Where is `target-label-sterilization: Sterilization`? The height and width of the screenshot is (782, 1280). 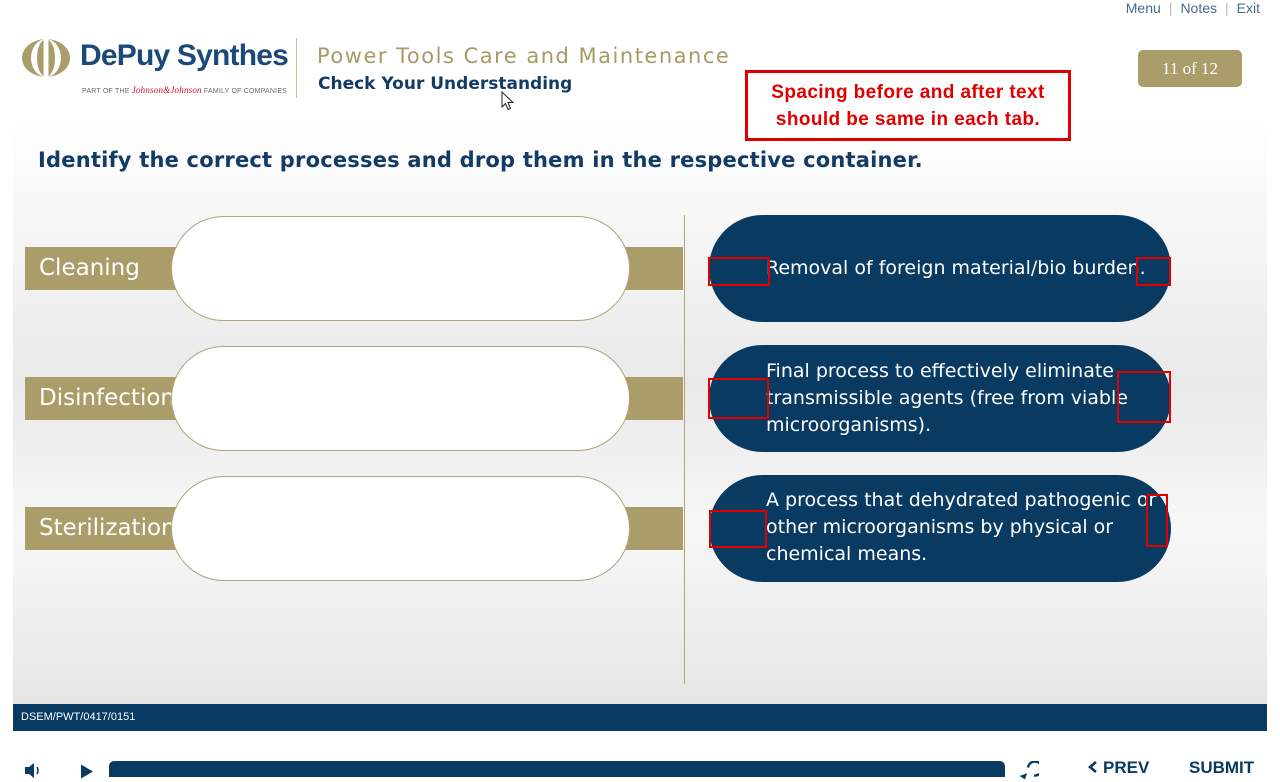 target-label-sterilization: Sterilization is located at coordinates (107, 528).